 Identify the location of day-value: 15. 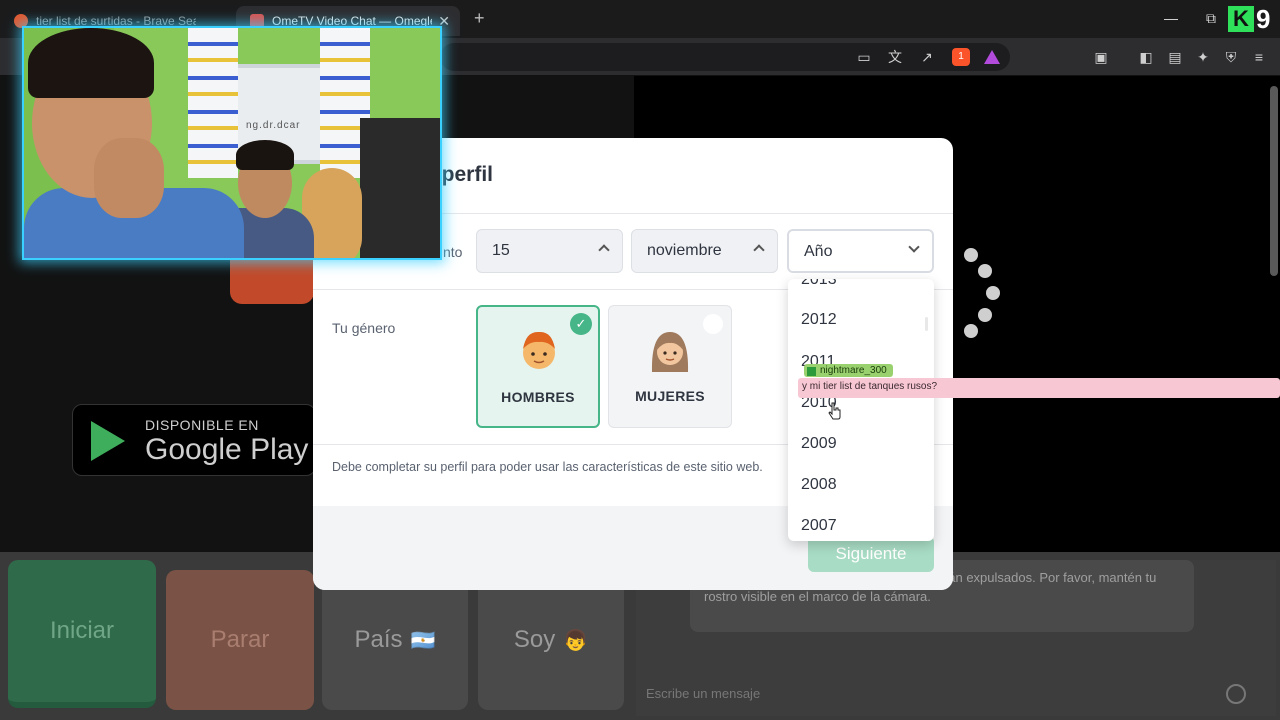
(501, 250).